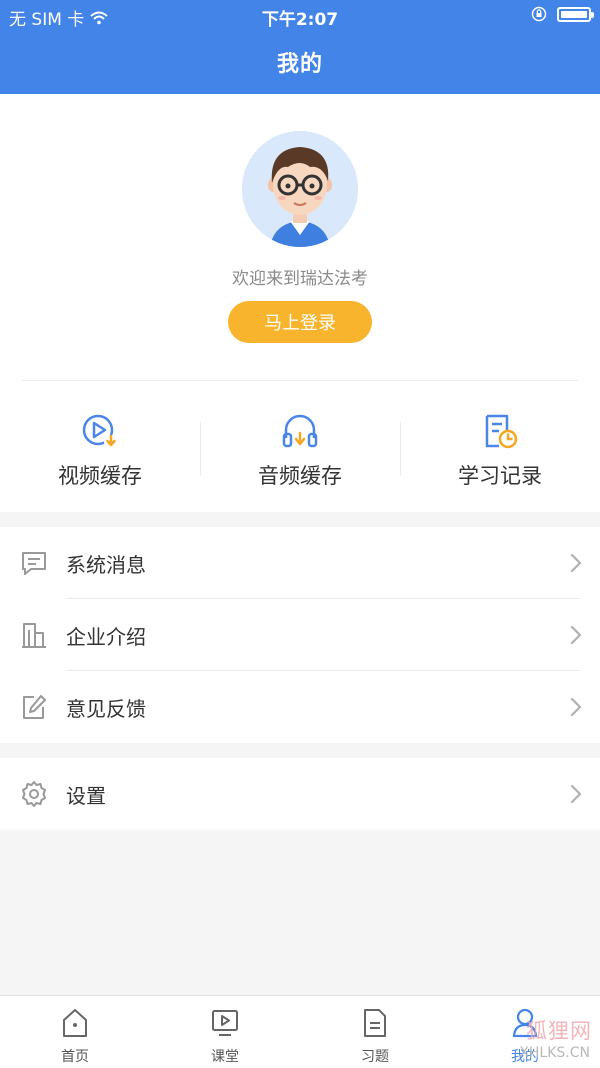 This screenshot has height=1068, width=600. Describe the element at coordinates (300, 476) in the screenshot. I see `audio-cache-label: 音频缓存` at that location.